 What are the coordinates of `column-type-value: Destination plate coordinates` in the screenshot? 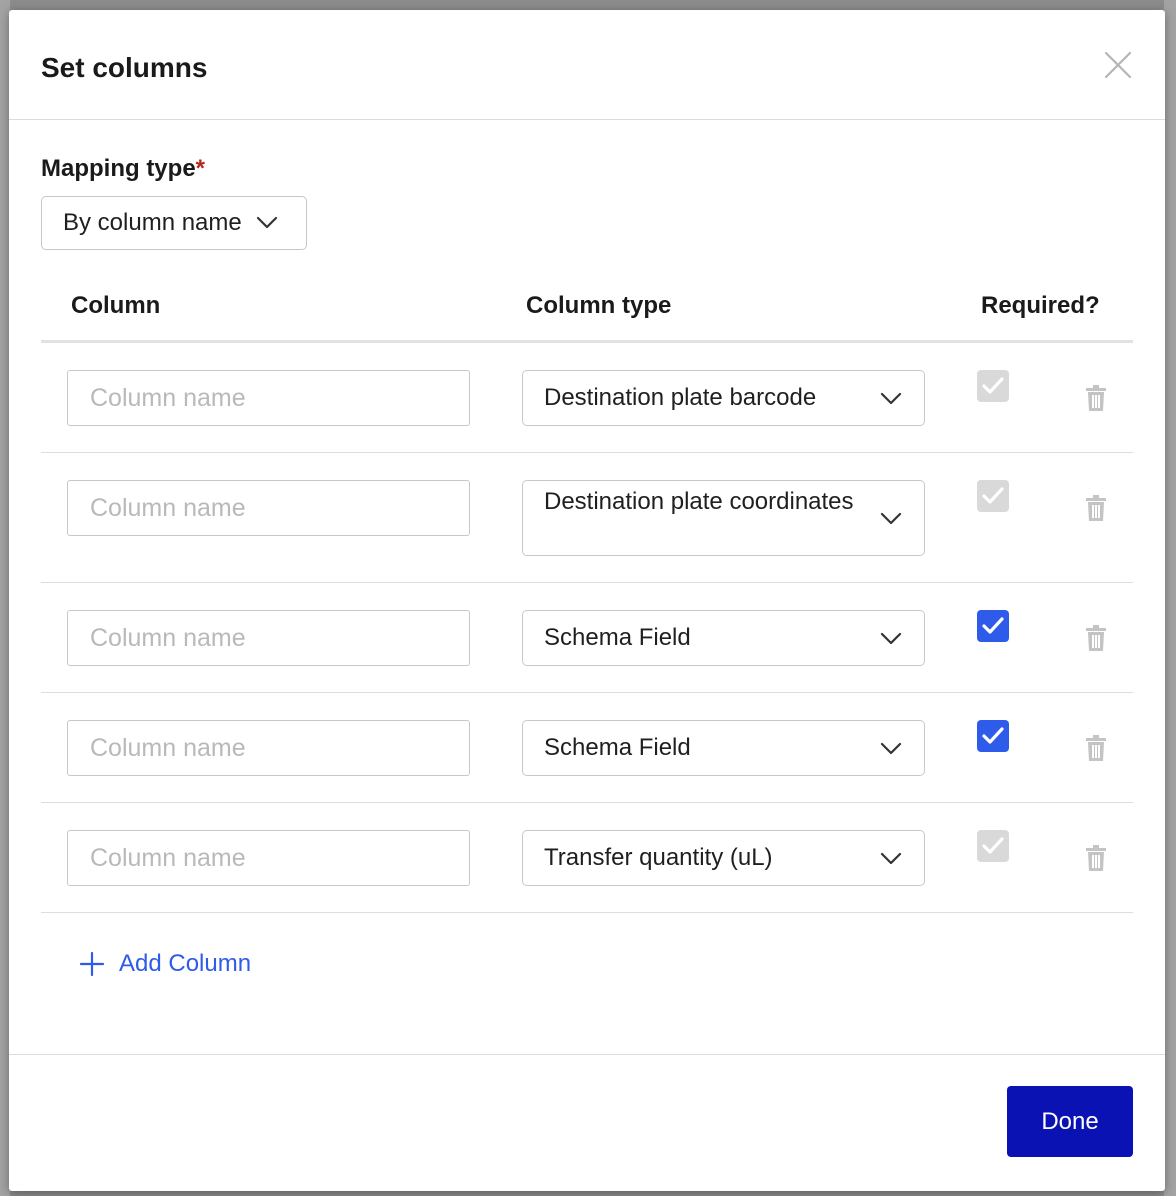 It's located at (699, 501).